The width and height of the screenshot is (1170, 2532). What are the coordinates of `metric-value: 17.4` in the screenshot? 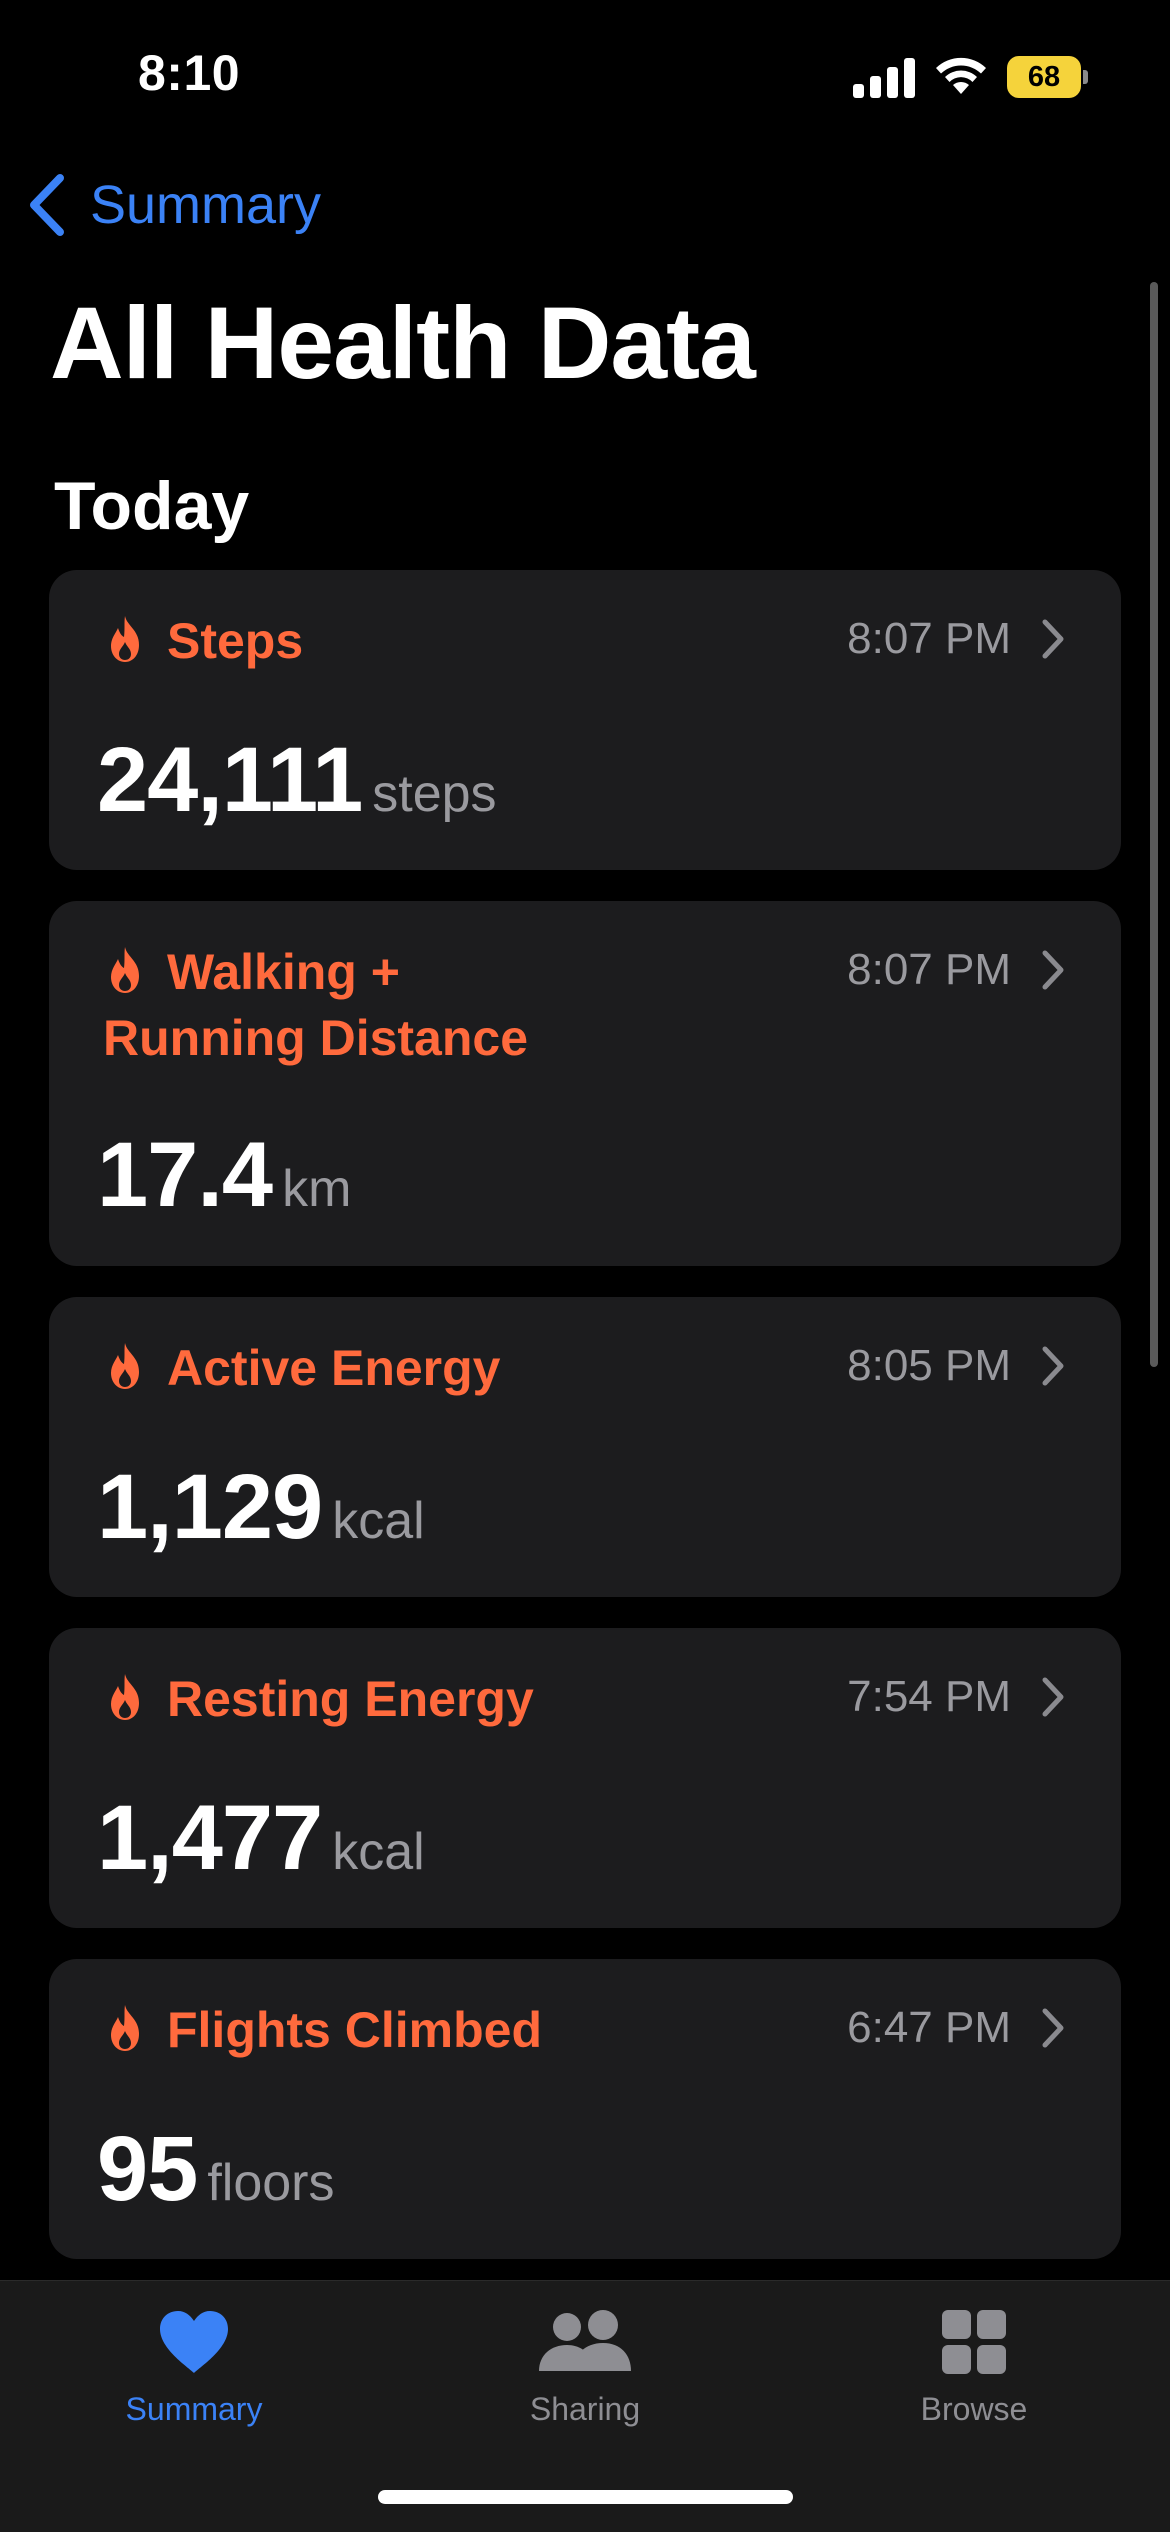 It's located at (185, 1175).